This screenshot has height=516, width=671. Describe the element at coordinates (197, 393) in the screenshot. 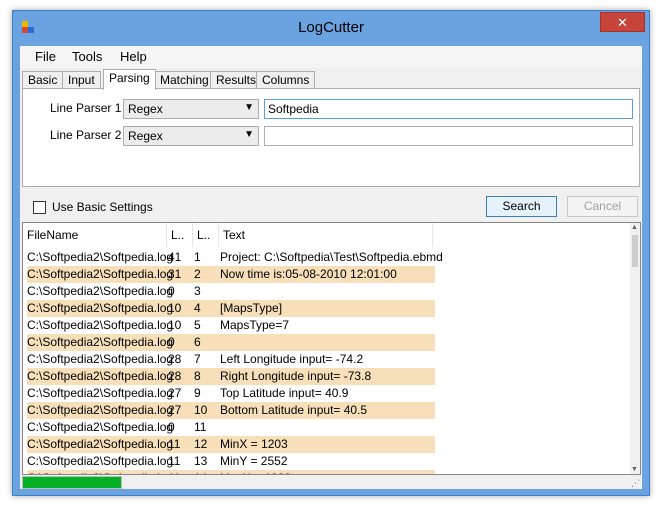

I see `table-cell: 9` at that location.